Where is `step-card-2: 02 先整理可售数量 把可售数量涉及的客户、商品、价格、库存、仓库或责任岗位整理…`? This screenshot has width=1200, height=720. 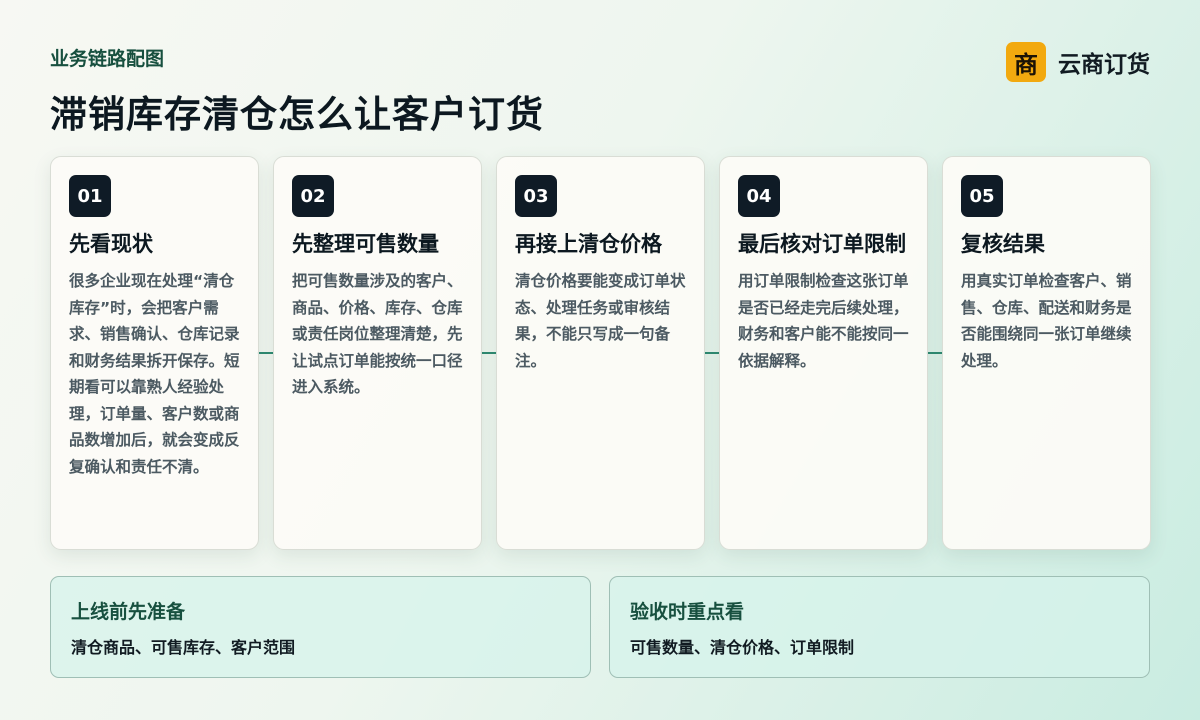 step-card-2: 02 先整理可售数量 把可售数量涉及的客户、商品、价格、库存、仓库或责任岗位整理… is located at coordinates (377, 353).